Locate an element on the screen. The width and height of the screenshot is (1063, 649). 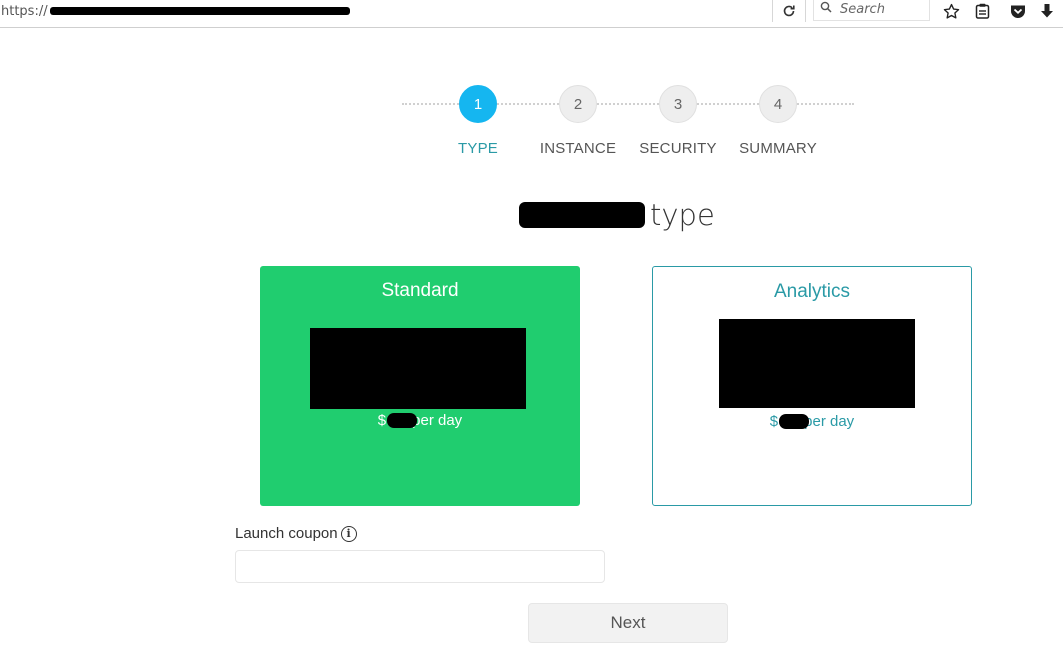
bookmark-star-button is located at coordinates (951, 11).